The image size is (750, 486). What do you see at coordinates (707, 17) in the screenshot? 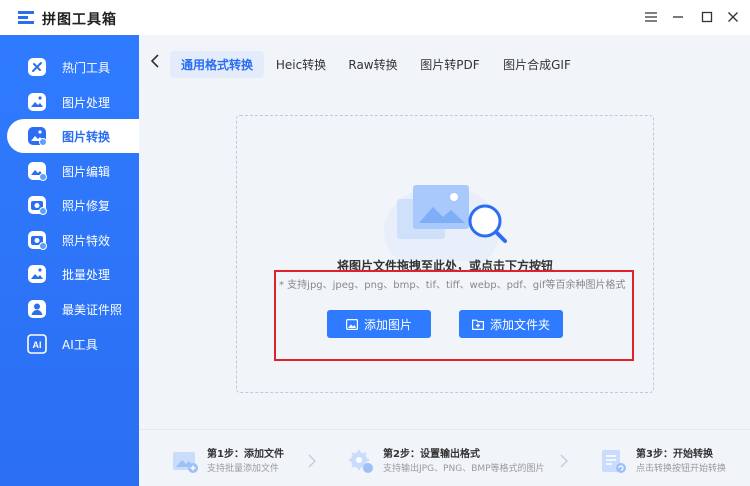
I see `maximize-icon` at bounding box center [707, 17].